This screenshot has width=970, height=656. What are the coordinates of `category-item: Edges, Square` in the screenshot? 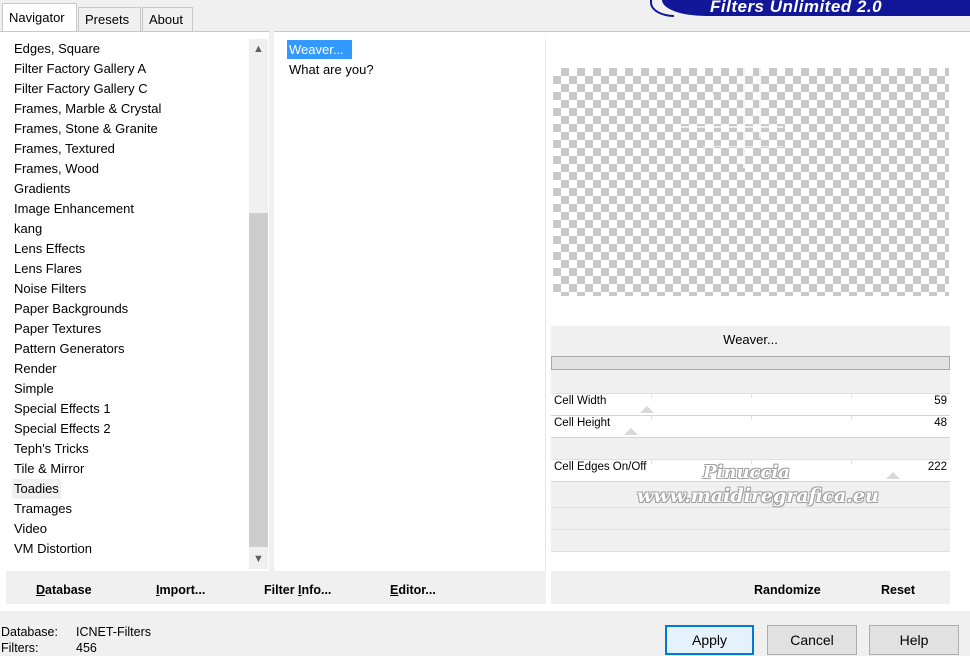 It's located at (57, 49).